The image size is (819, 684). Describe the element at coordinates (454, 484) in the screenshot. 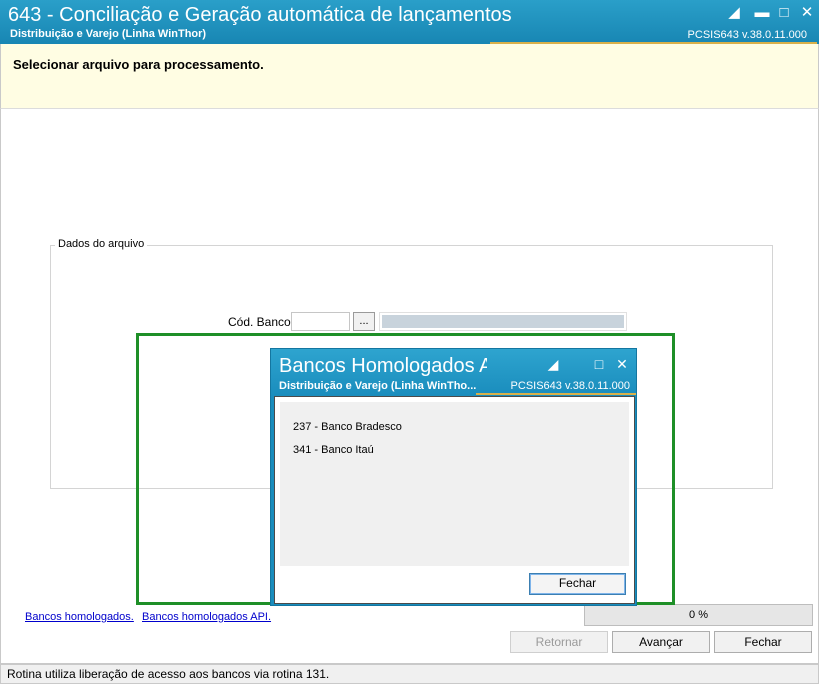

I see `bank-list: 237 - Banco Bradesco 341 - Banco Itaú` at that location.